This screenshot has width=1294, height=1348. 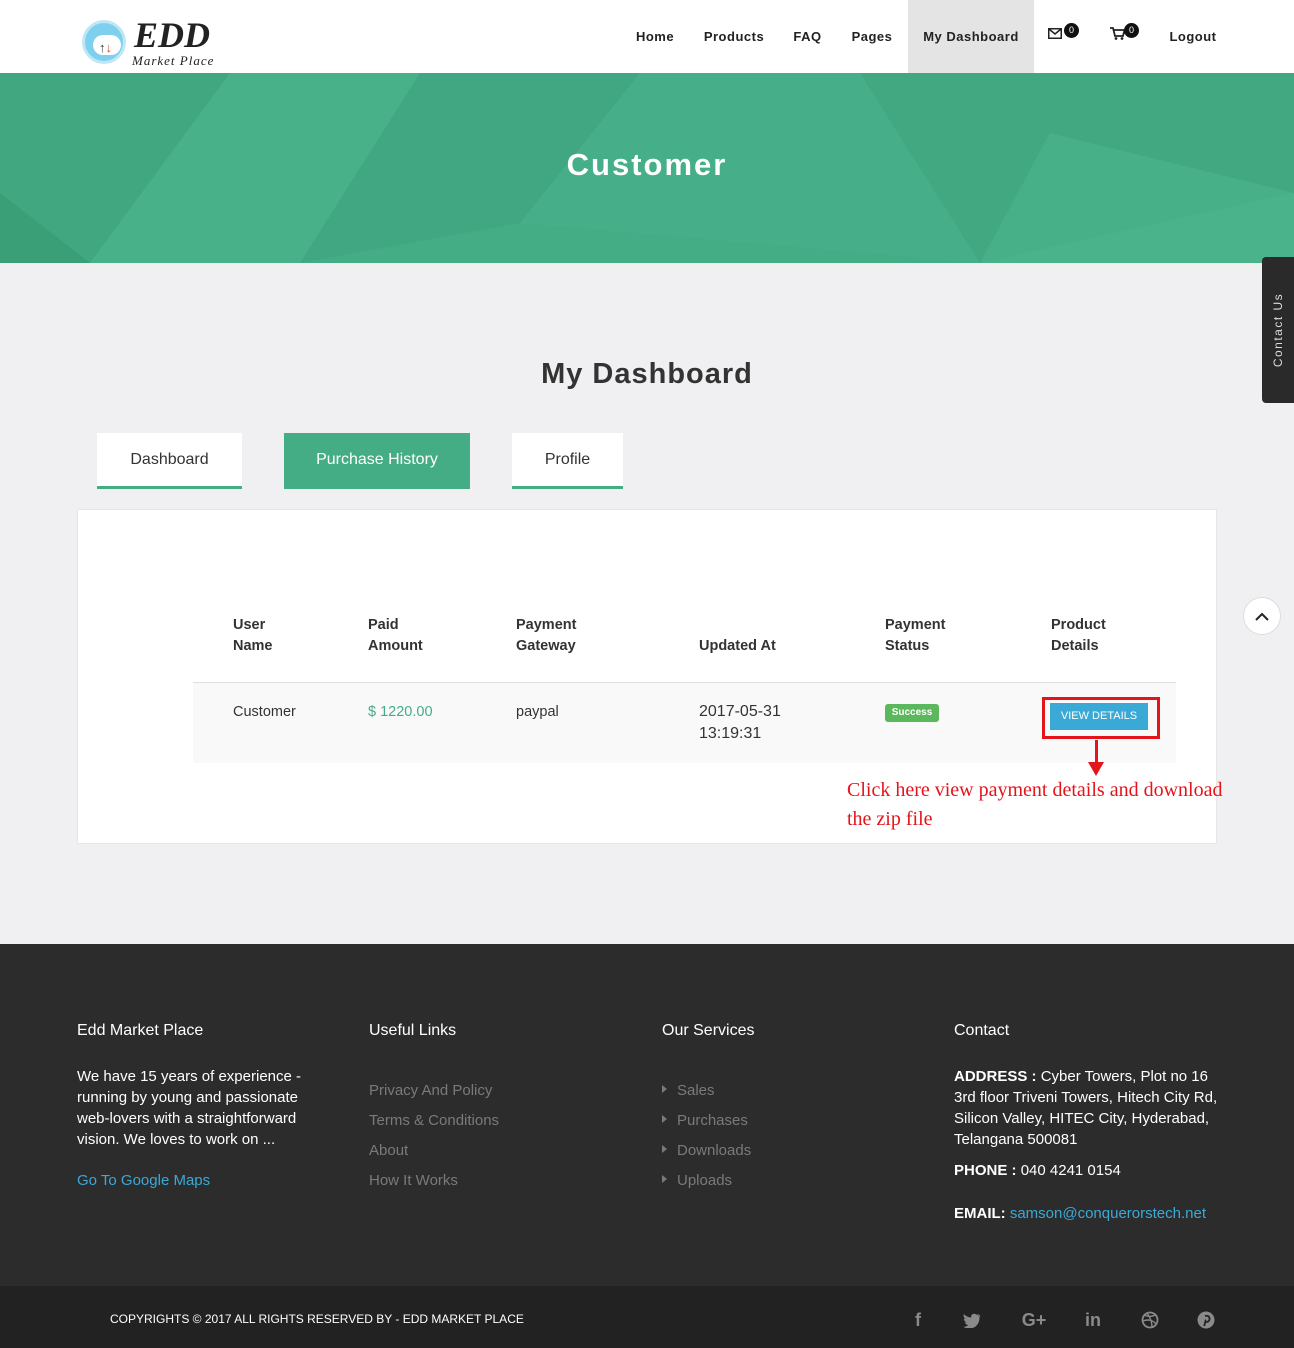 What do you see at coordinates (172, 35) in the screenshot?
I see `brand-title: EDD` at bounding box center [172, 35].